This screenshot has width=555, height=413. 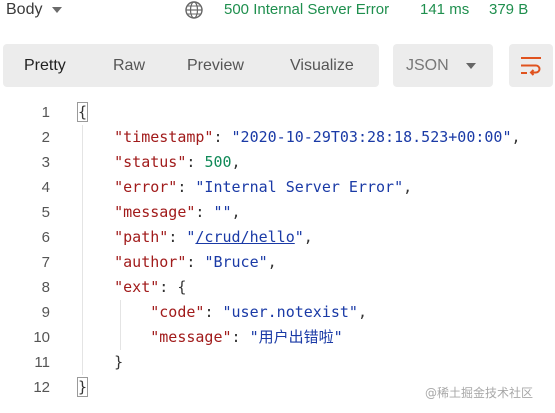 I want to click on code-line: "status": 500,, so click(x=177, y=162).